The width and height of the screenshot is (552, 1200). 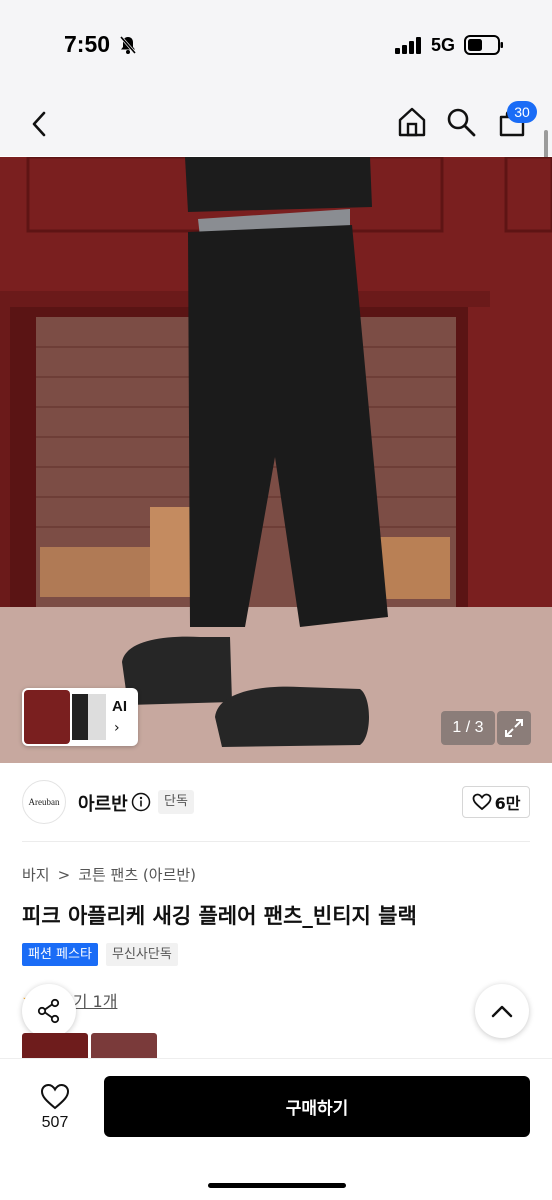 I want to click on back-icon, so click(x=39, y=124).